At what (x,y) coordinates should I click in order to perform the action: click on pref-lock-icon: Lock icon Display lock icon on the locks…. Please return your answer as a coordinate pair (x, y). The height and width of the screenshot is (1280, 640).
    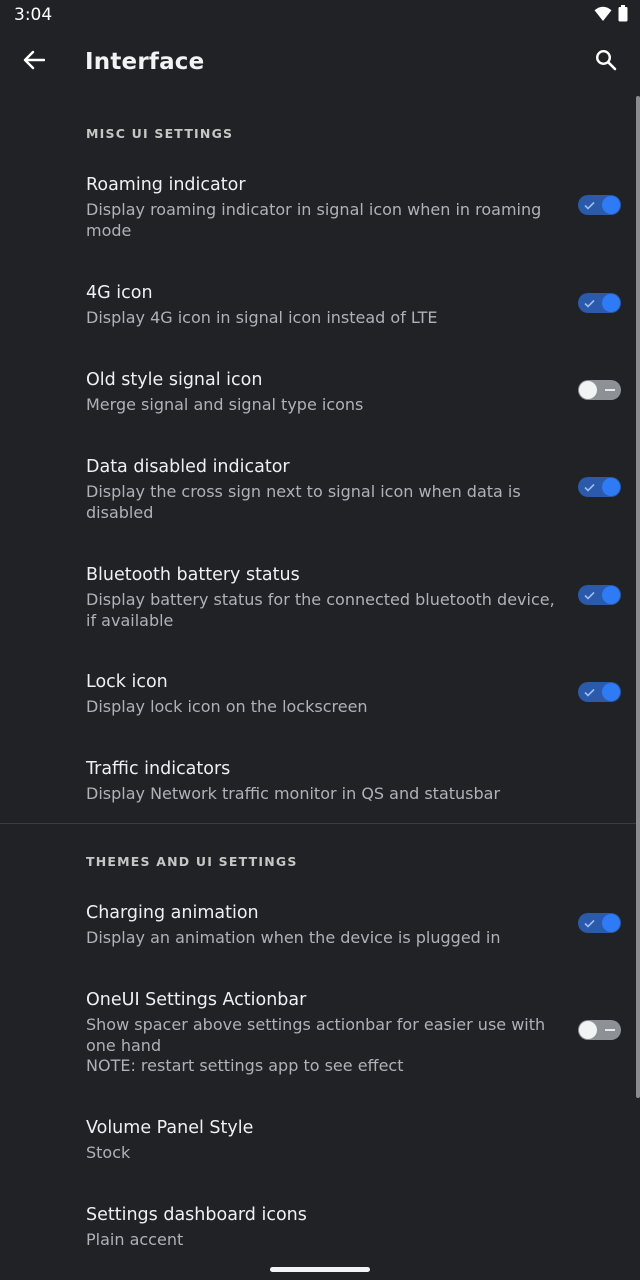
    Looking at the image, I should click on (320, 696).